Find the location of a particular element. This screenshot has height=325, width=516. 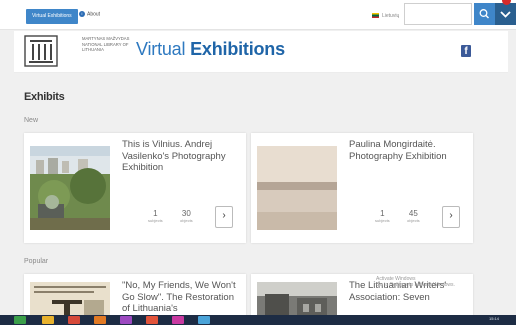

start-button-icon is located at coordinates (20, 320).